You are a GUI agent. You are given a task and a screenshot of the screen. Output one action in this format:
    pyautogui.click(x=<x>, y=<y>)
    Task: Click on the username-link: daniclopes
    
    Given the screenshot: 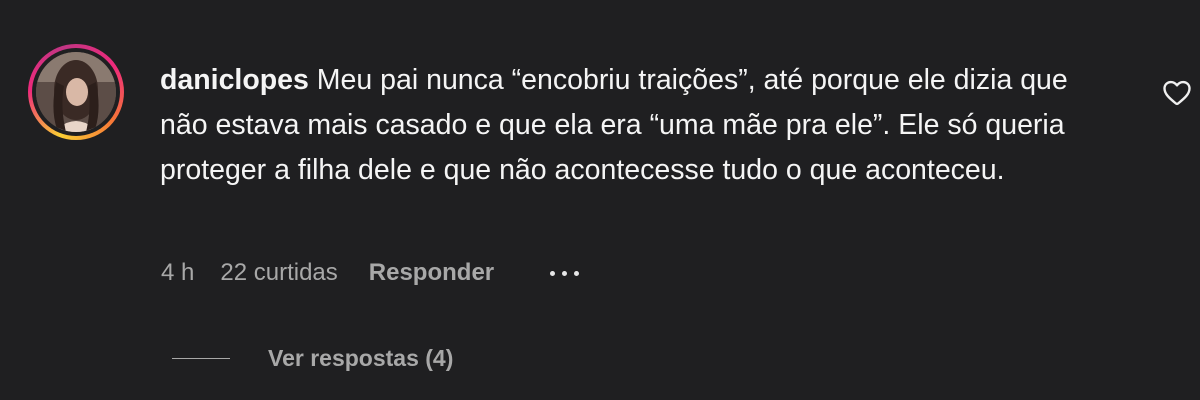 What is the action you would take?
    pyautogui.click(x=234, y=80)
    